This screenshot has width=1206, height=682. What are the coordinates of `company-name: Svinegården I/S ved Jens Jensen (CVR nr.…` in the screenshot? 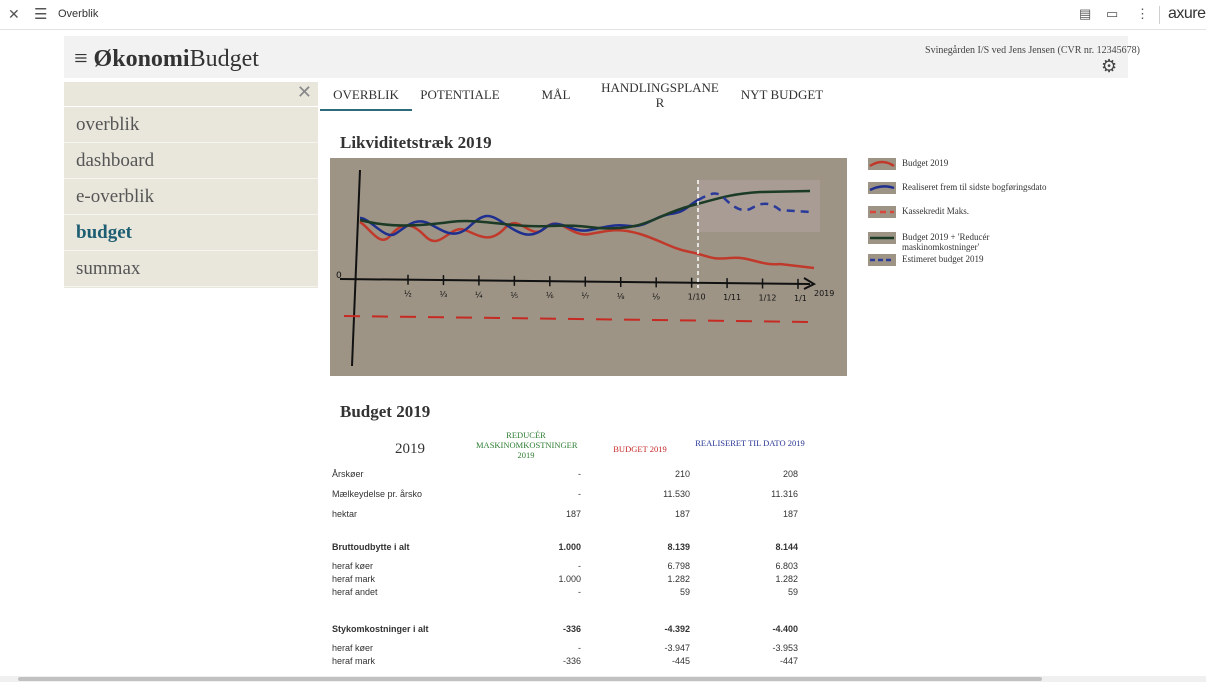 It's located at (1032, 50).